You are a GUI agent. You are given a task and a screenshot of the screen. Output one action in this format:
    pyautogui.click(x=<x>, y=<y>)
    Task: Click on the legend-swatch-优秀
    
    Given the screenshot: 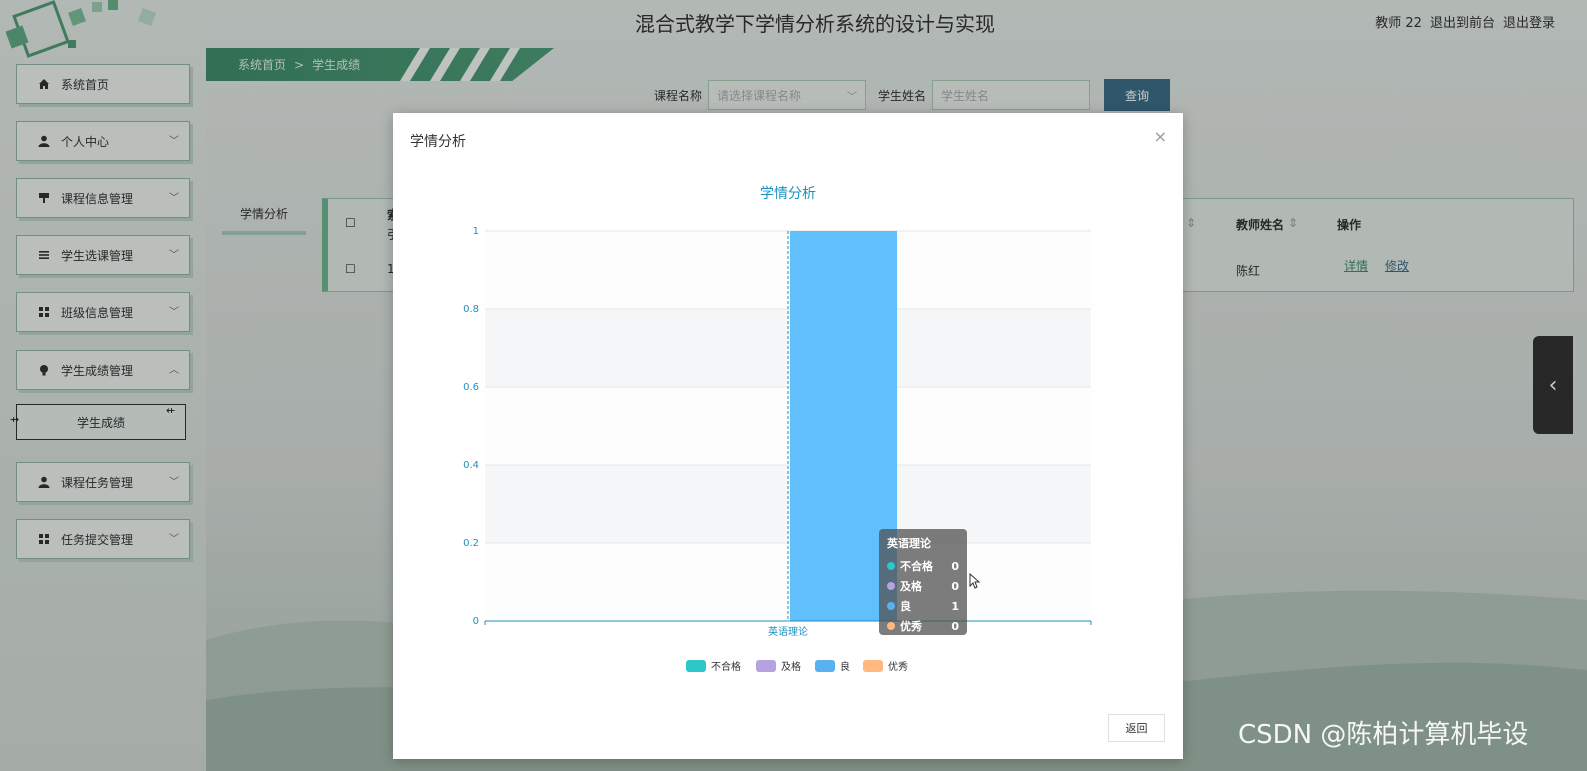 What is the action you would take?
    pyautogui.click(x=873, y=666)
    